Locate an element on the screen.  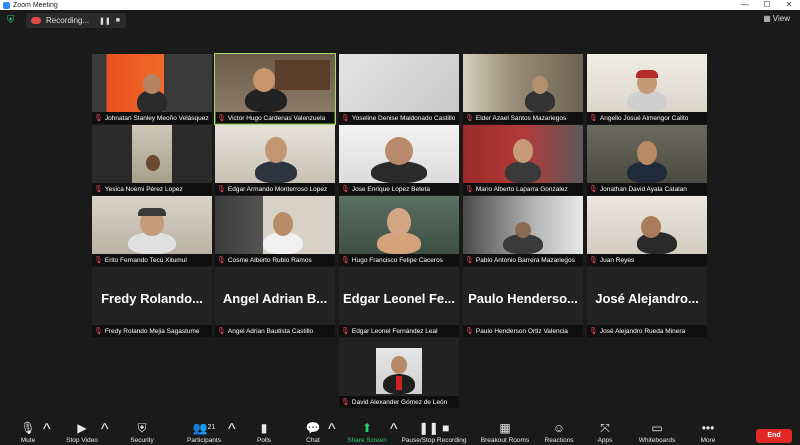
participant-name: Erito Fernando Tecú Xitumul is located at coordinates (145, 260).